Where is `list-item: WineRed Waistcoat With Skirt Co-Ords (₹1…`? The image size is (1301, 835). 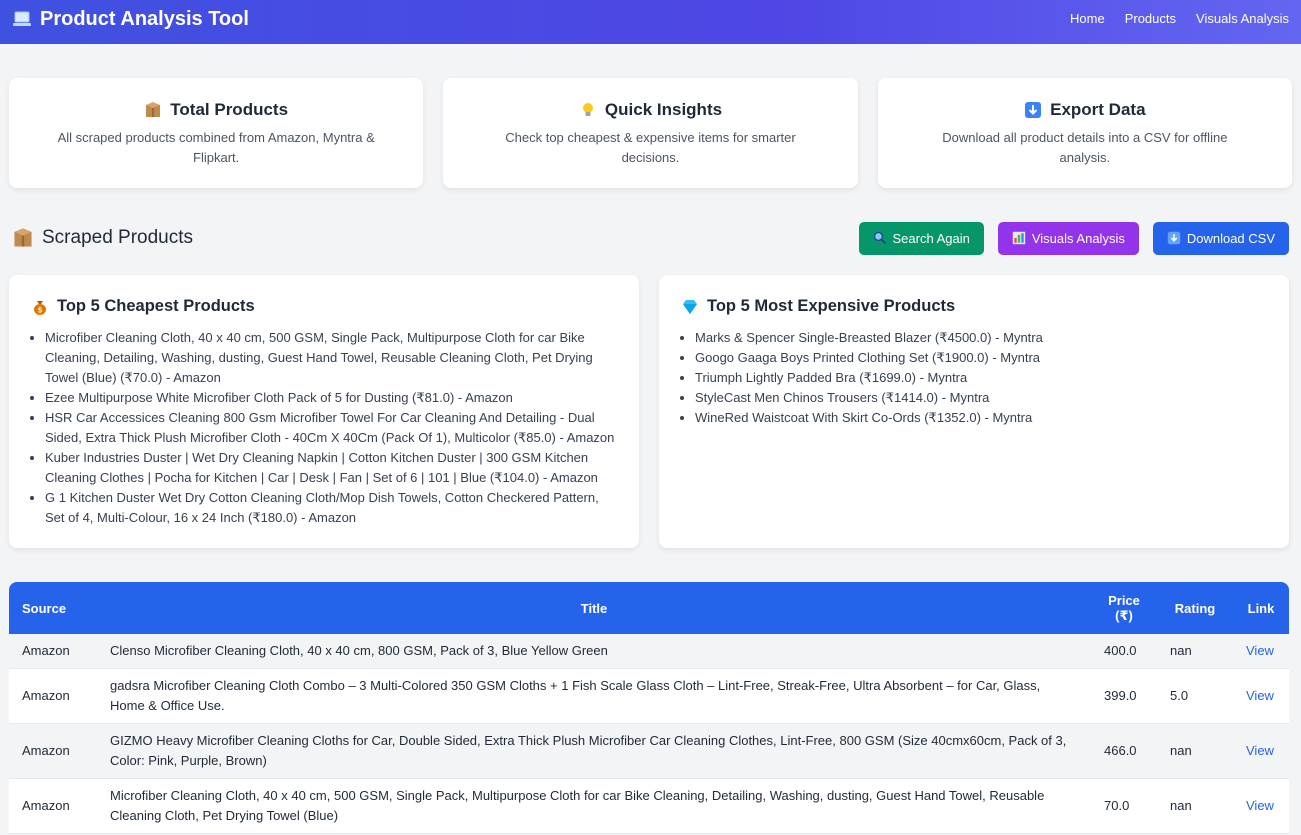 list-item: WineRed Waistcoat With Skirt Co-Ords (₹1… is located at coordinates (982, 418).